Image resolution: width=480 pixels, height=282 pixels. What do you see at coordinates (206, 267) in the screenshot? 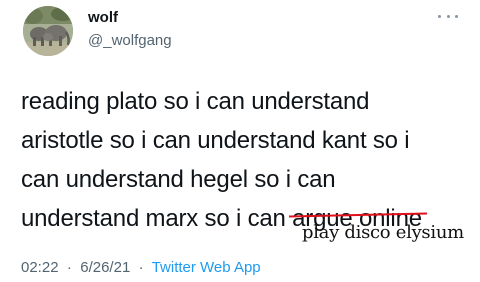
I see `tweet-source-link: Twitter Web App` at bounding box center [206, 267].